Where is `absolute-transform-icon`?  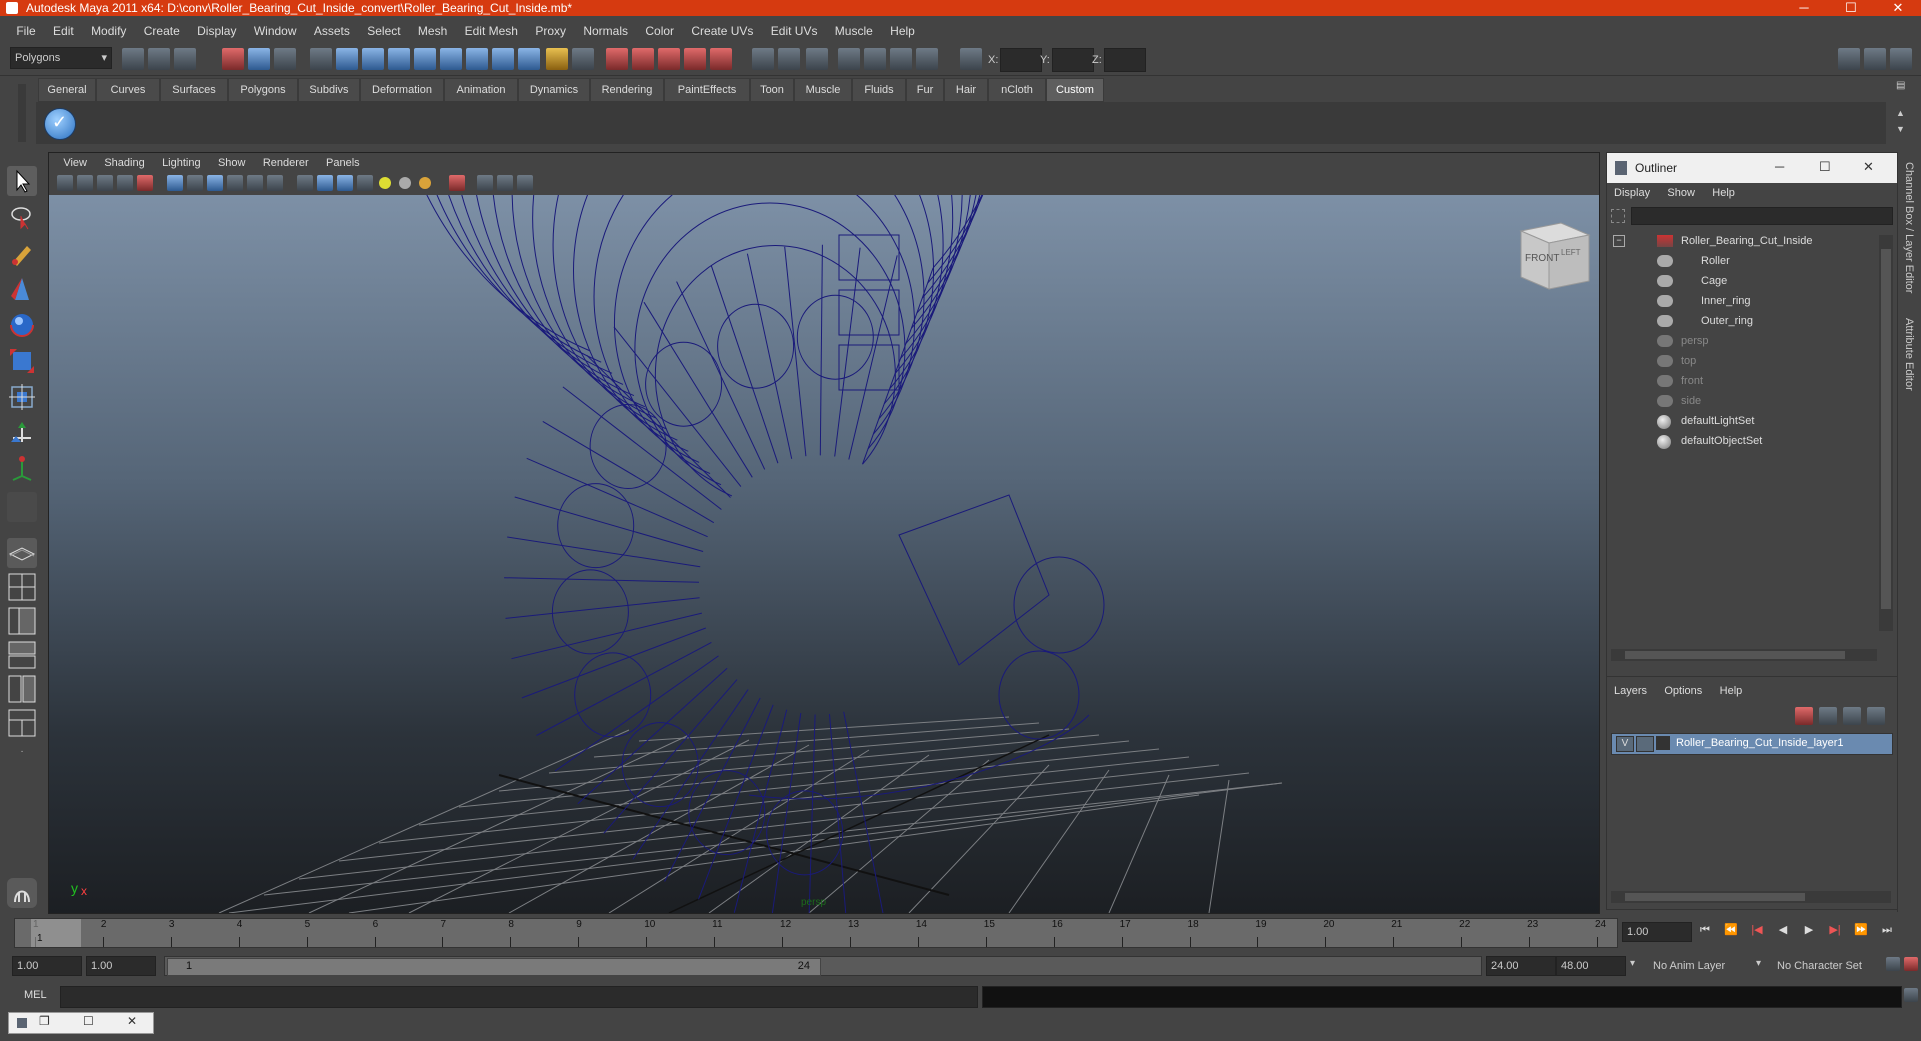 absolute-transform-icon is located at coordinates (971, 59).